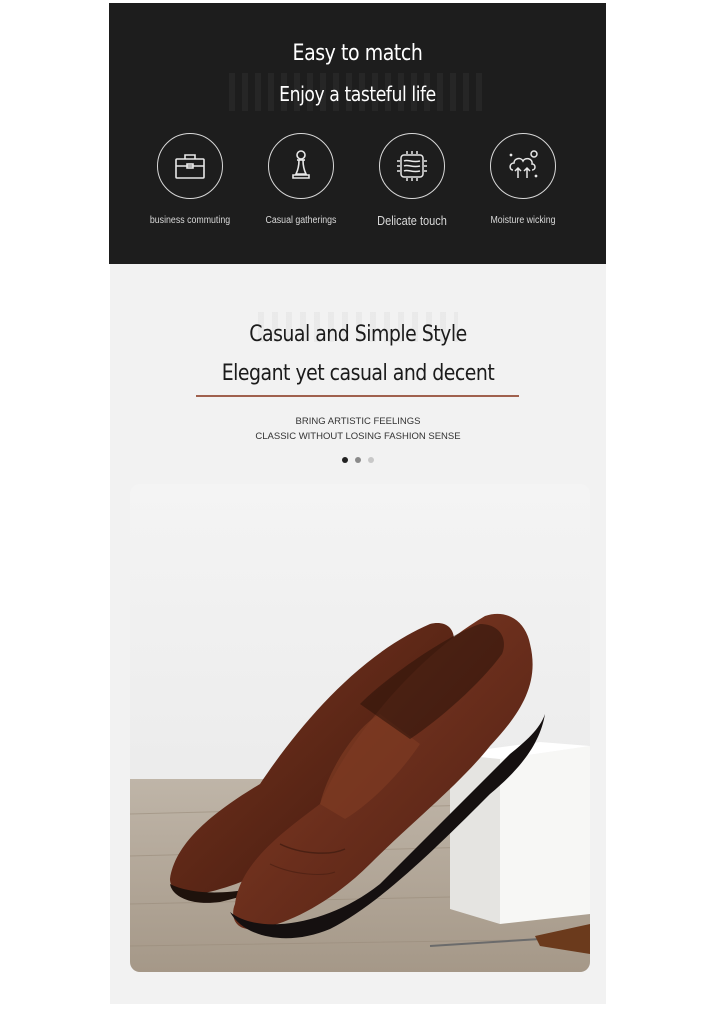 The height and width of the screenshot is (1024, 716). What do you see at coordinates (523, 220) in the screenshot?
I see `feature-label: Moisture wicking` at bounding box center [523, 220].